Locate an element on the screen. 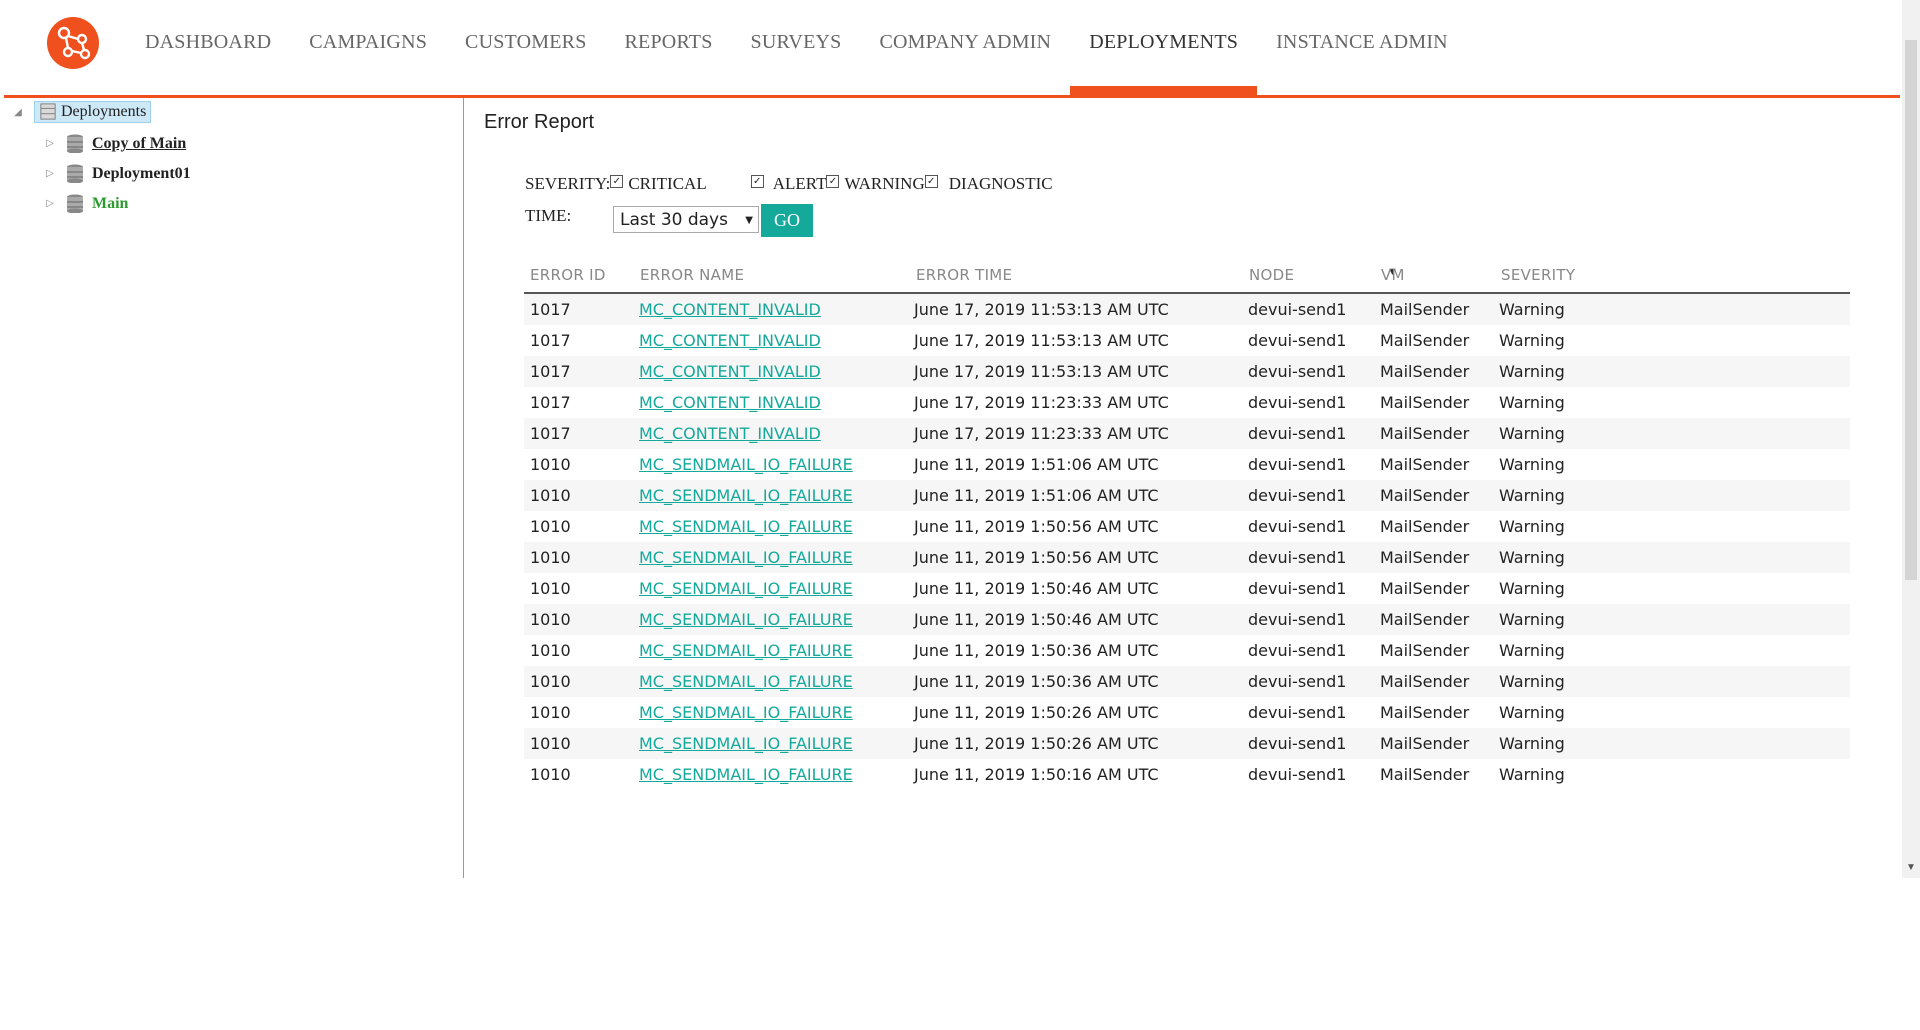 The width and height of the screenshot is (1920, 1030). column-header-severity: SEVERITY is located at coordinates (1538, 275).